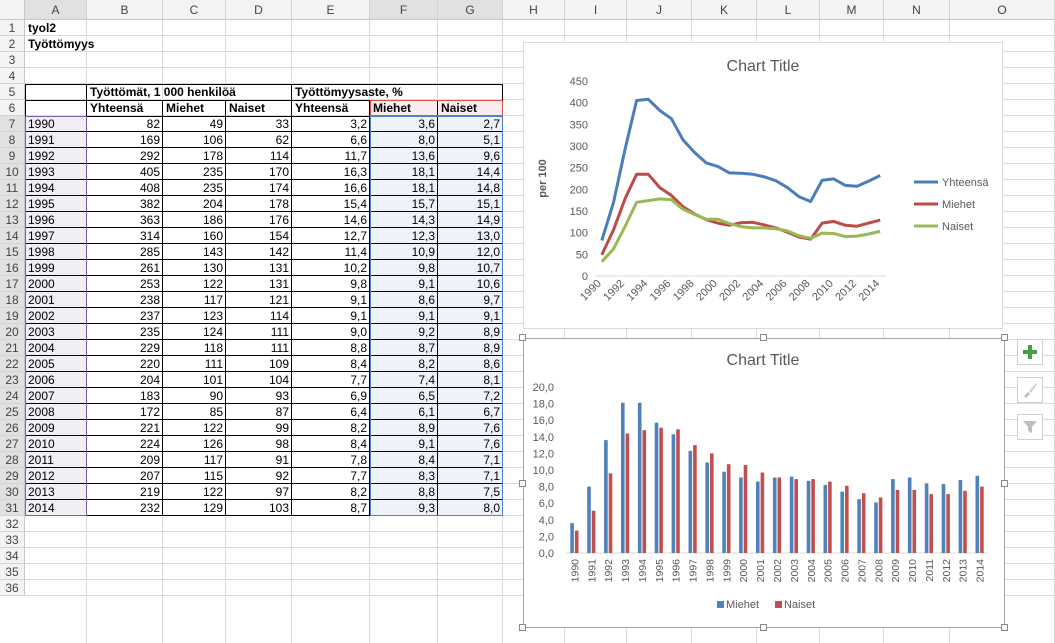  Describe the element at coordinates (12, 140) in the screenshot. I see `row-header-8: 8` at that location.